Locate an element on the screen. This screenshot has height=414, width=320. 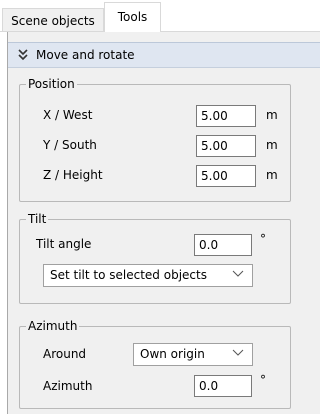
tab-scene-objects-label: Scene objects is located at coordinates (53, 21).